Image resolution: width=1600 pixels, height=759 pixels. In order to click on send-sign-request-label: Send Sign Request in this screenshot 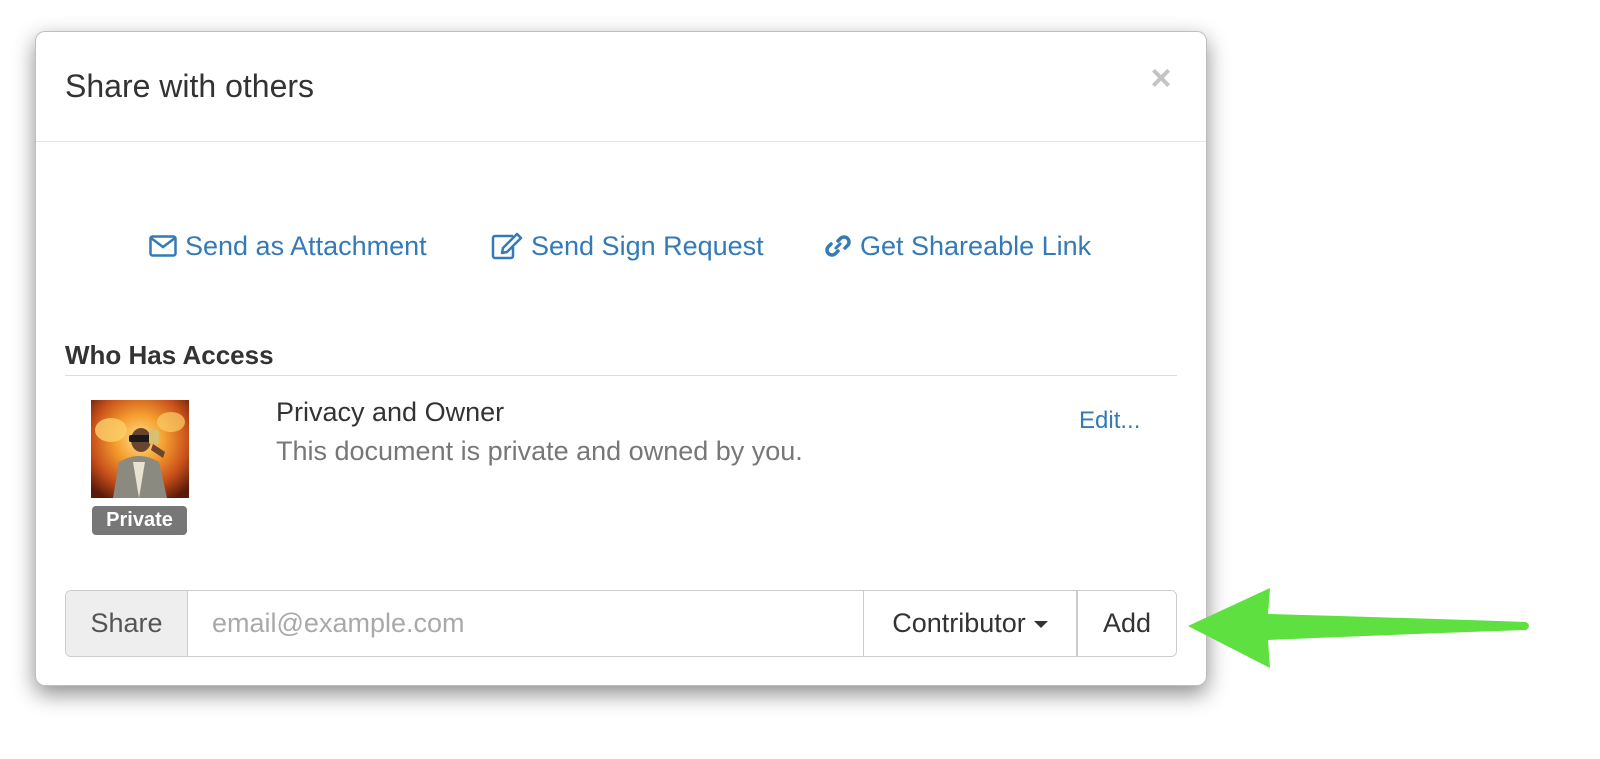, I will do `click(647, 245)`.